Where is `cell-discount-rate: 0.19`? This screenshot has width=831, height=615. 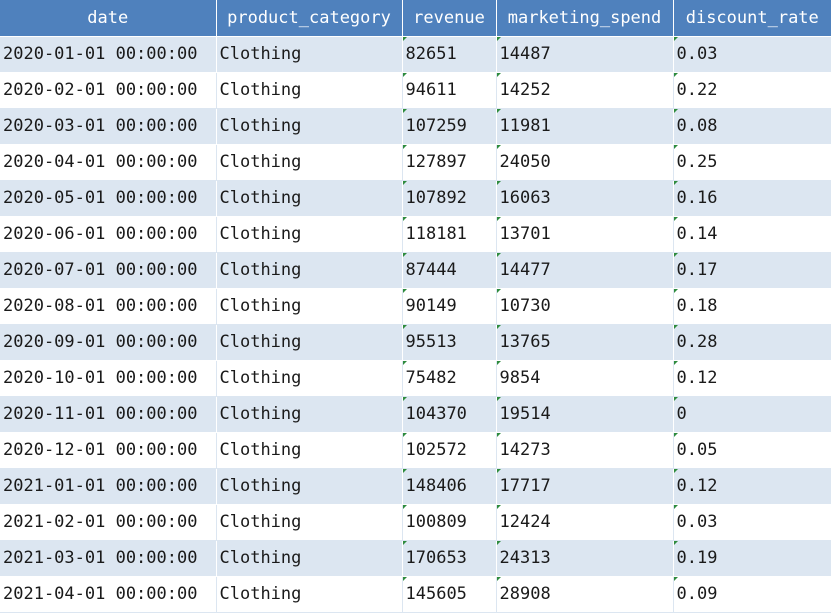 cell-discount-rate: 0.19 is located at coordinates (752, 558).